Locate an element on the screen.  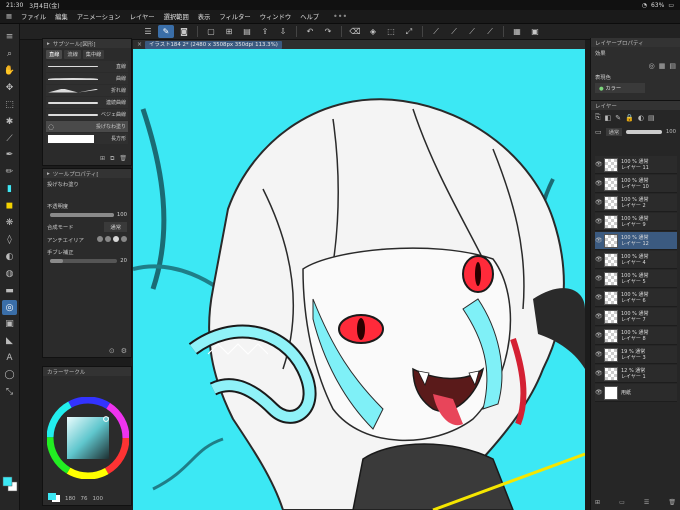
subtool-item: ベジェ曲線 is located at coordinates (87, 114).